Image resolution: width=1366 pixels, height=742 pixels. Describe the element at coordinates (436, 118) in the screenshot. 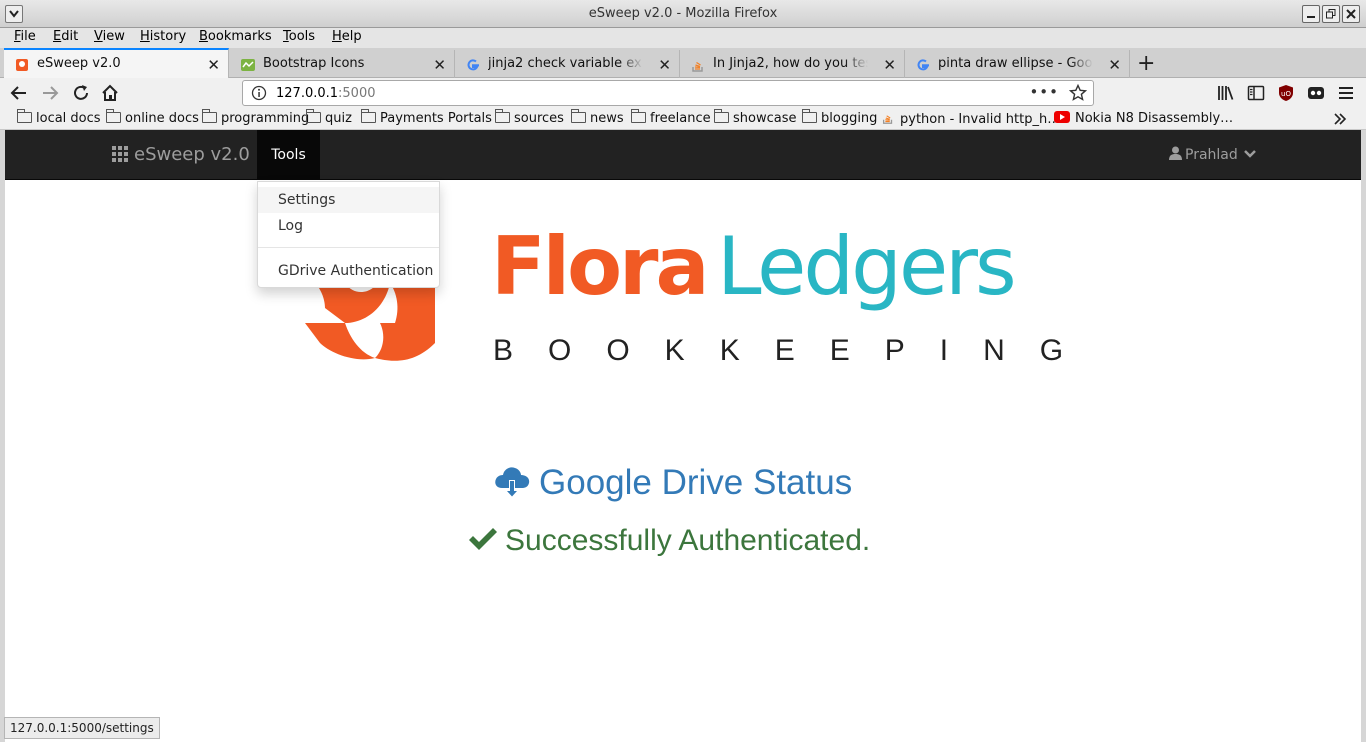

I see `bookmark-label: Payments Portals` at that location.